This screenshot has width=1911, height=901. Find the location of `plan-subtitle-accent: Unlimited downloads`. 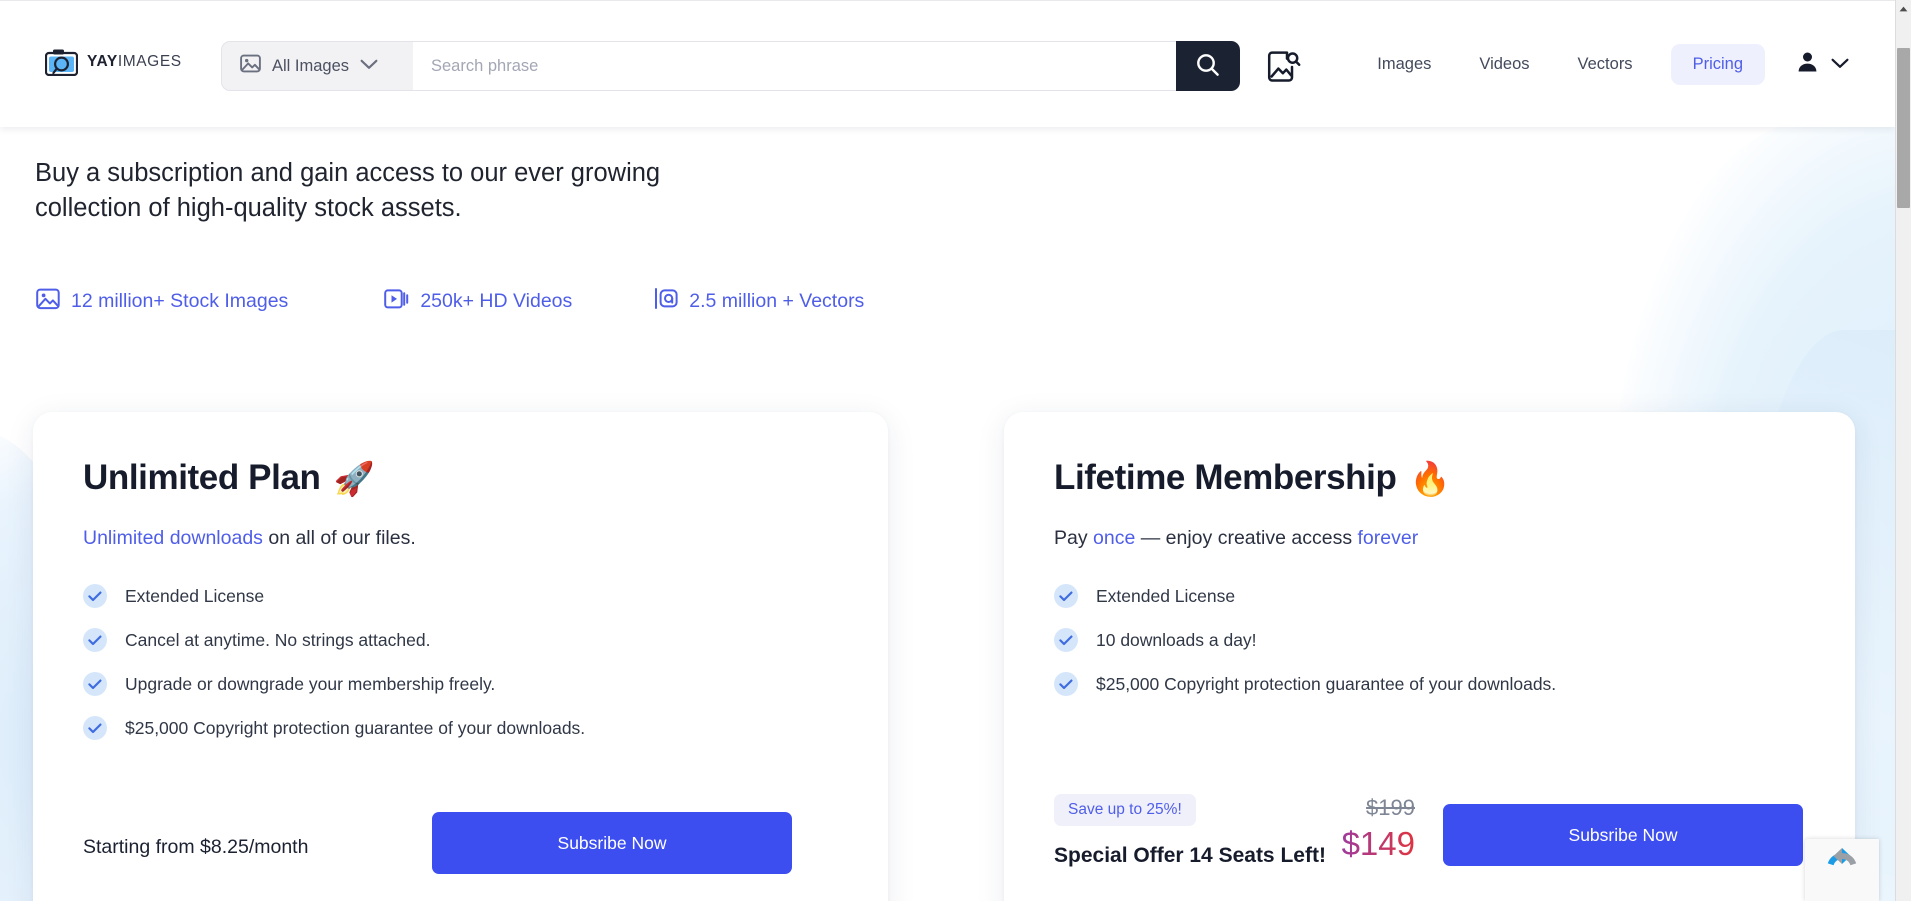

plan-subtitle-accent: Unlimited downloads is located at coordinates (173, 538).